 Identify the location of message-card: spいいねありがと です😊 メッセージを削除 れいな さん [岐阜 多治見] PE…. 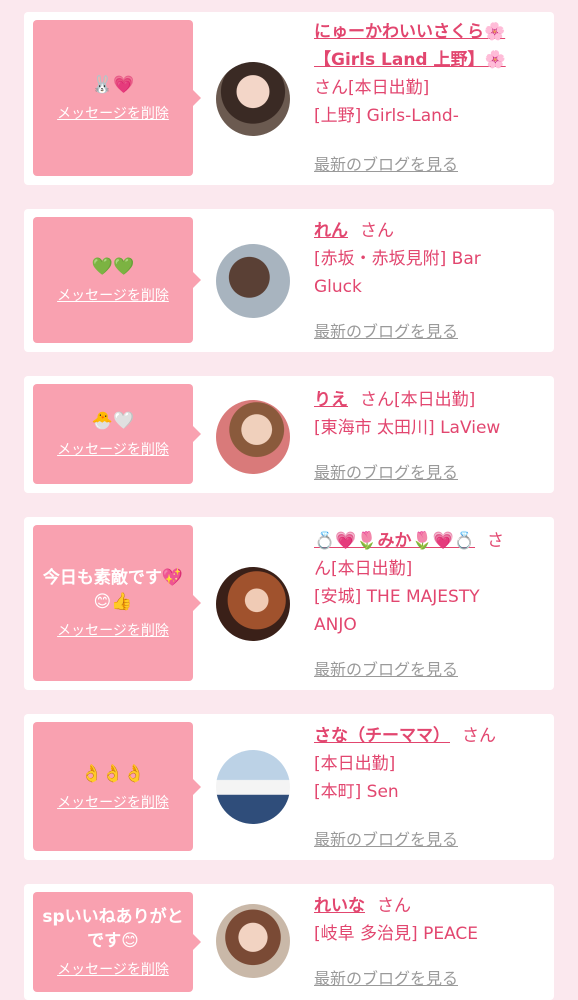
(289, 942).